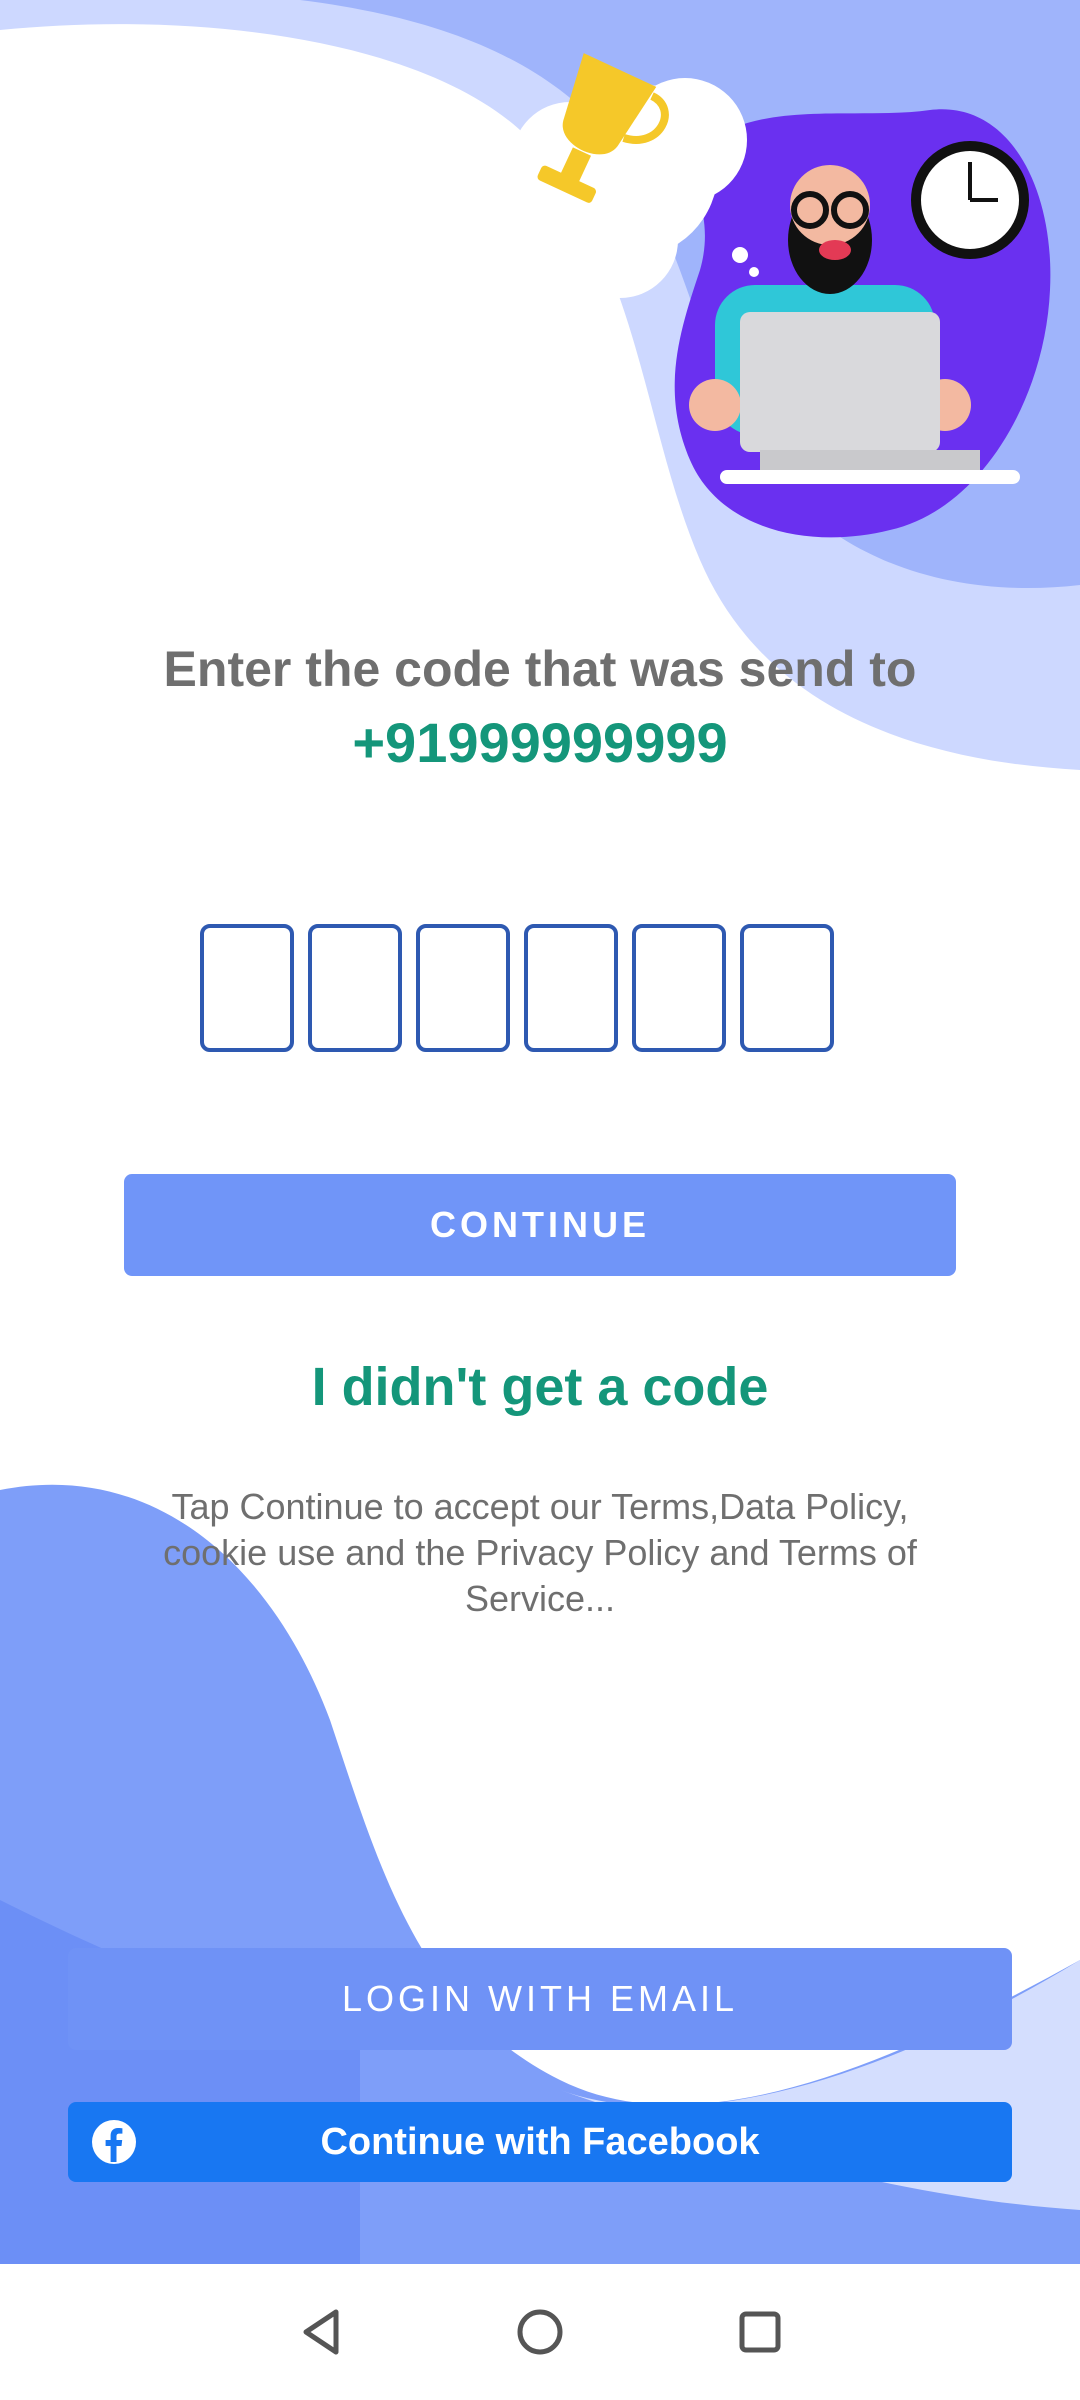 Image resolution: width=1080 pixels, height=2400 pixels. What do you see at coordinates (540, 742) in the screenshot?
I see `phone-number: +91999999999` at bounding box center [540, 742].